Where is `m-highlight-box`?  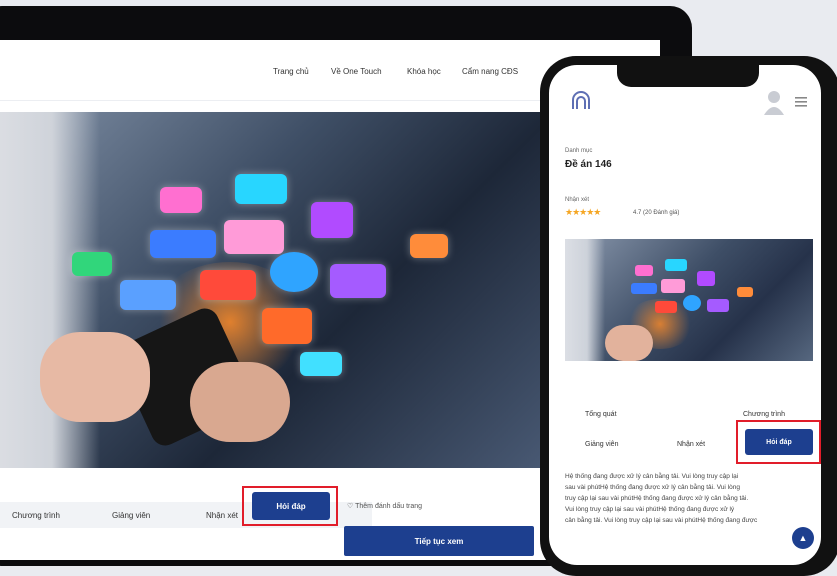 m-highlight-box is located at coordinates (778, 442).